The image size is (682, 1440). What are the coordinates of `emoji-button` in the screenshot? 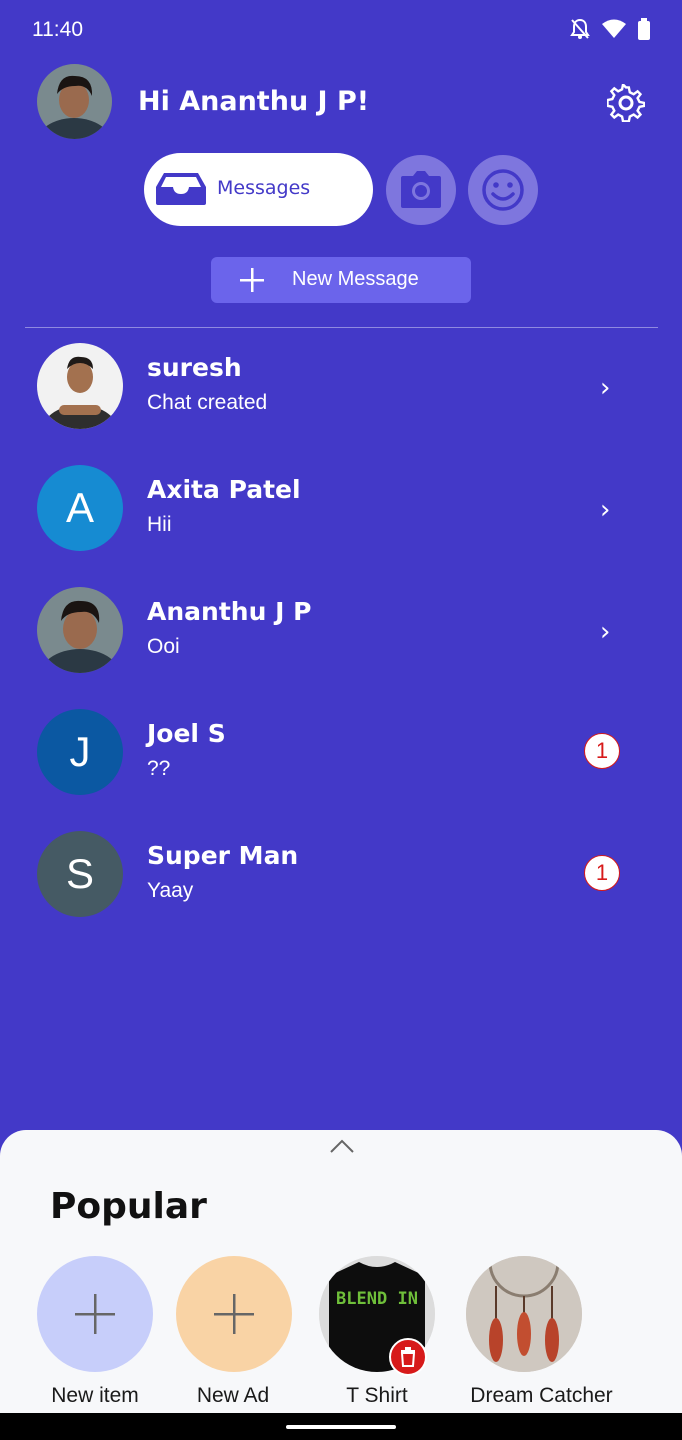 It's located at (503, 190).